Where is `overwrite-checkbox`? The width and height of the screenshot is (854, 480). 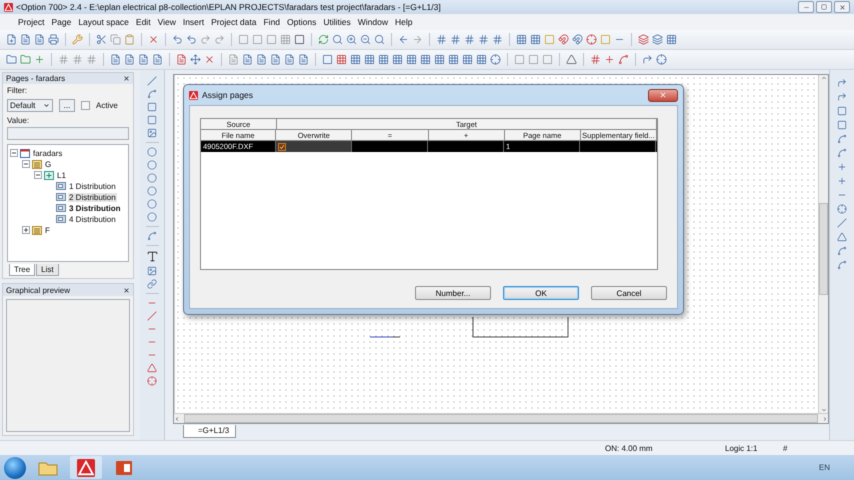 overwrite-checkbox is located at coordinates (282, 146).